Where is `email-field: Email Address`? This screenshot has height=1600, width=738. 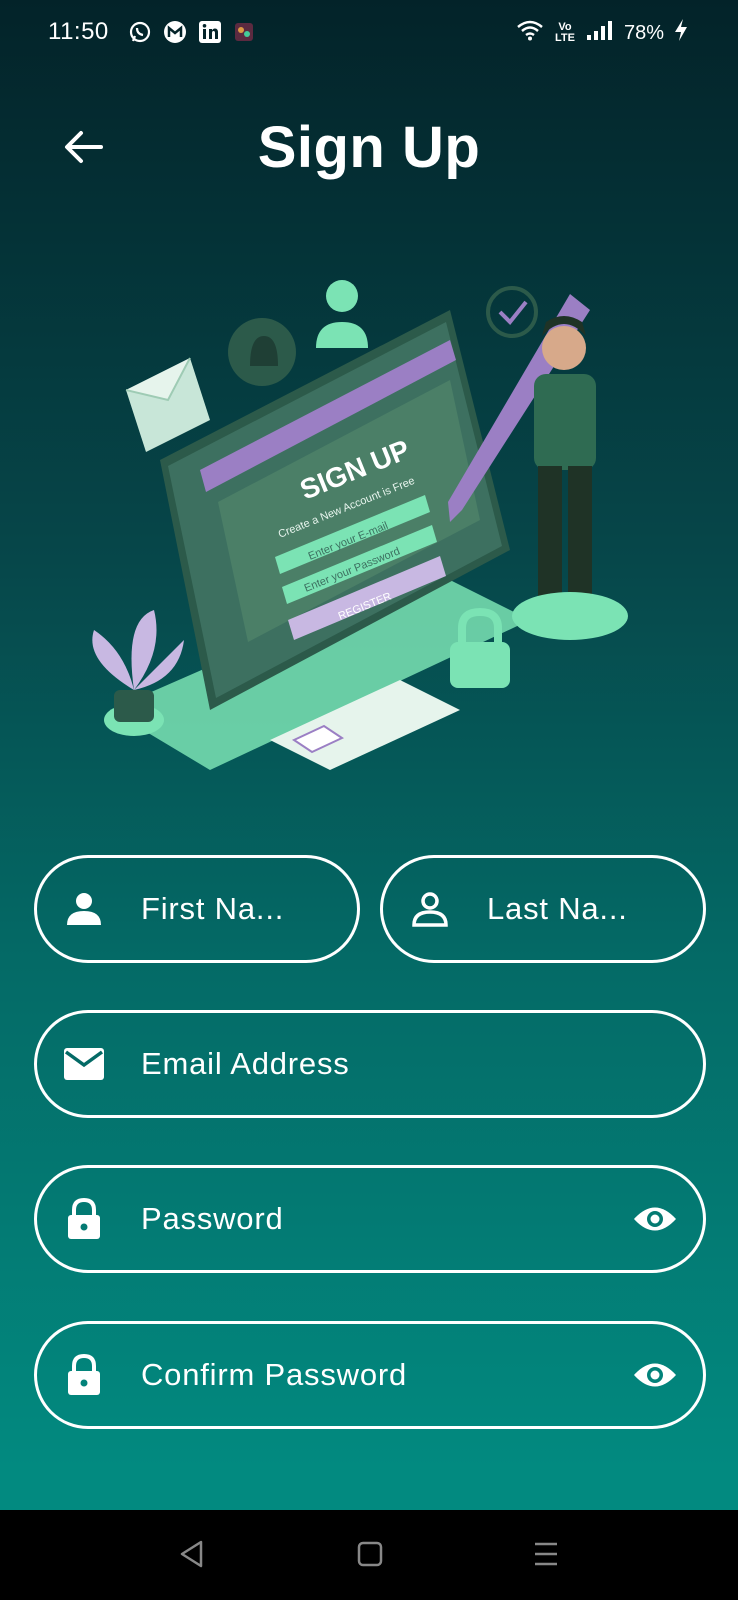 email-field: Email Address is located at coordinates (370, 1064).